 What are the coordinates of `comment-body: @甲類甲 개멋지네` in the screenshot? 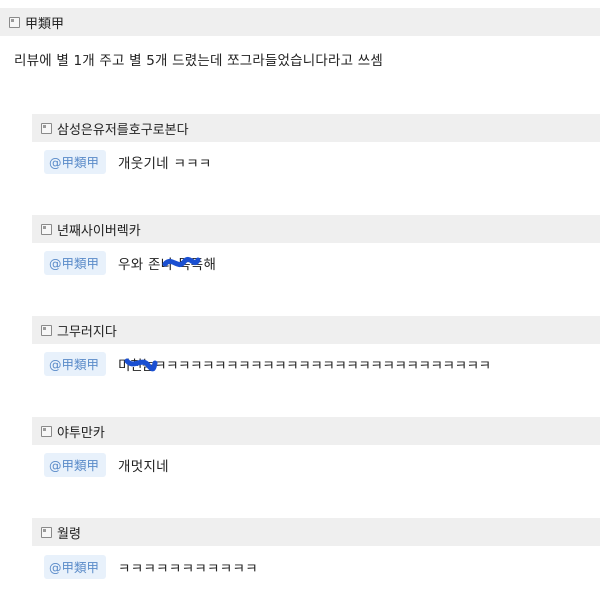 It's located at (106, 465).